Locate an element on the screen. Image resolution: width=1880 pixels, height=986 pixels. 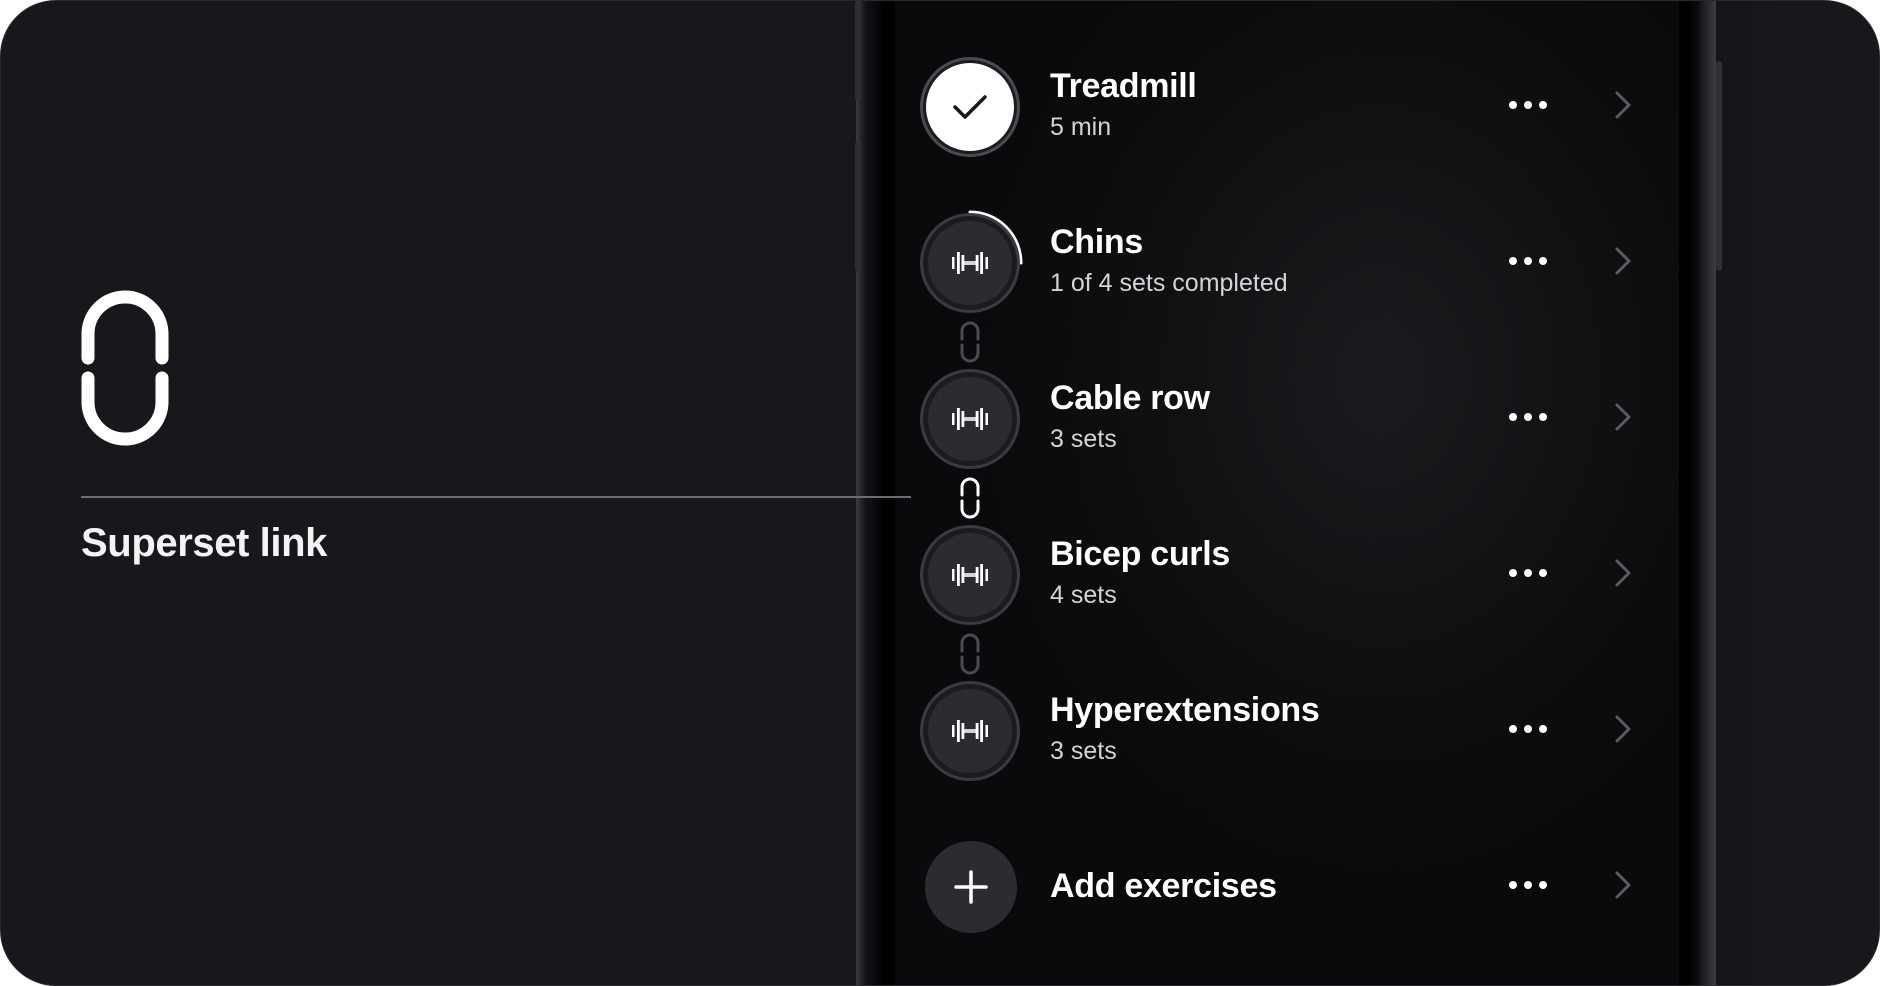
add-exercise-button is located at coordinates (971, 887).